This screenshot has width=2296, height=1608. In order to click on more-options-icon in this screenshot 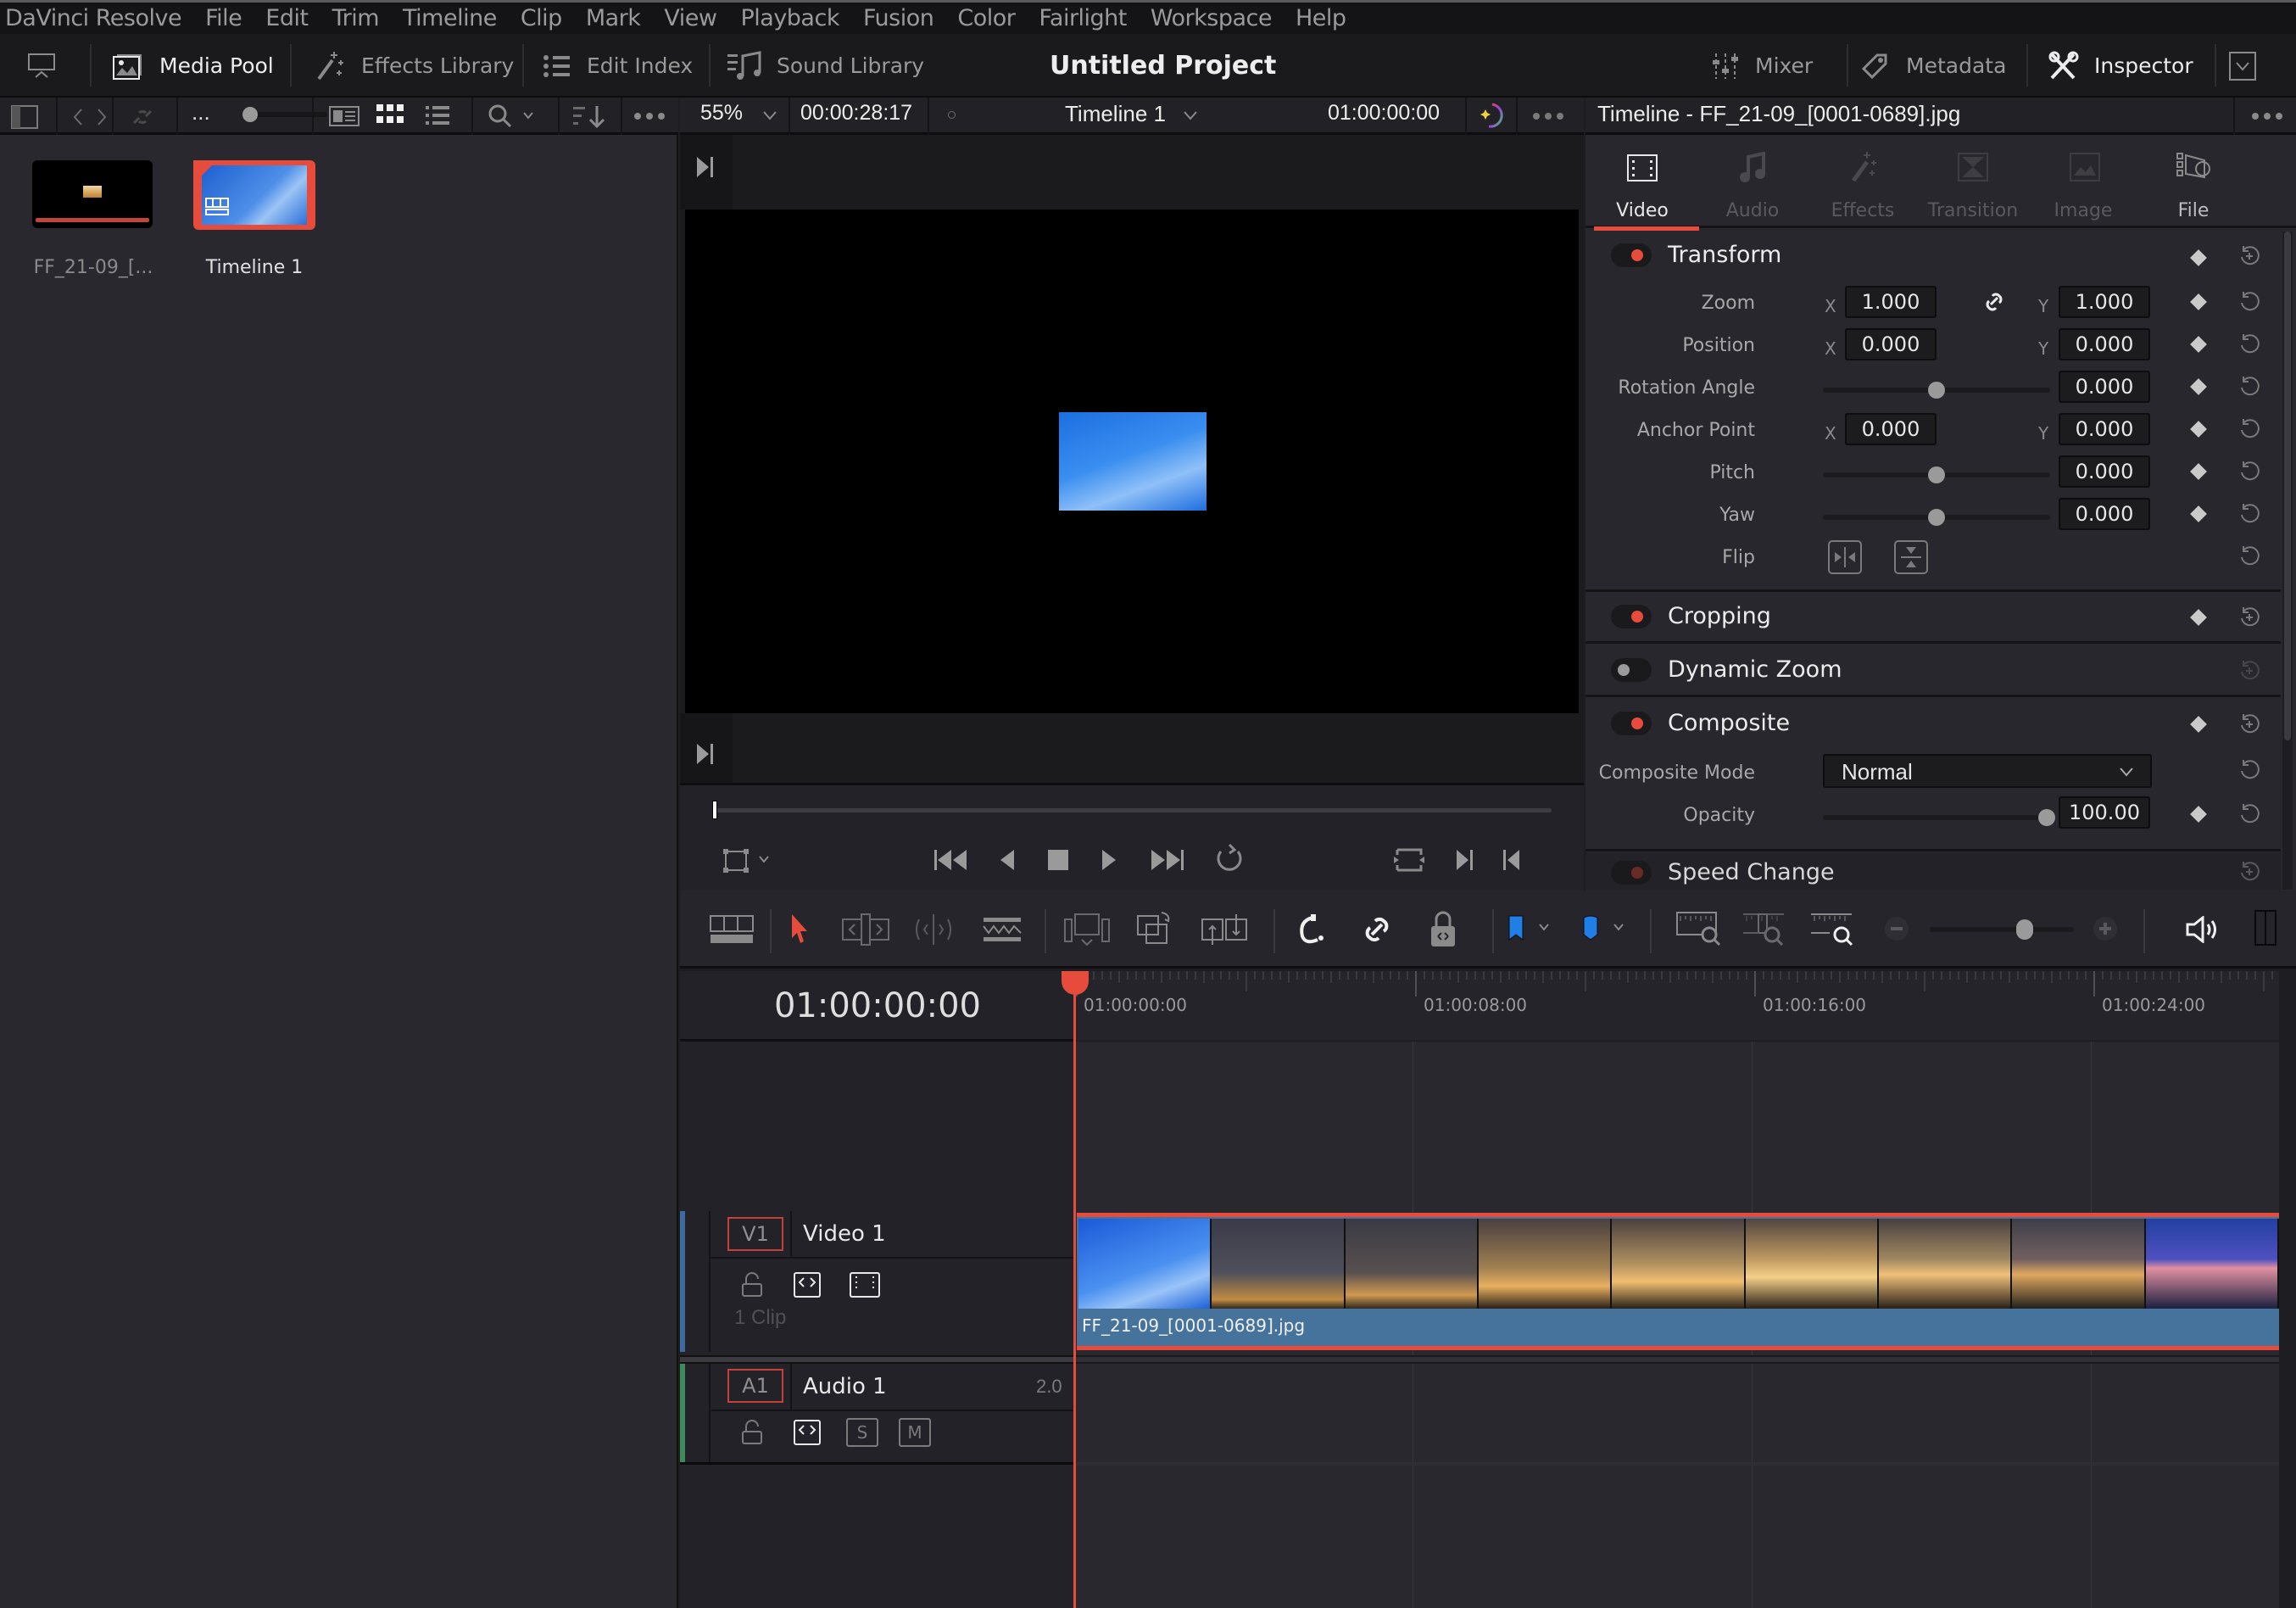, I will do `click(649, 116)`.